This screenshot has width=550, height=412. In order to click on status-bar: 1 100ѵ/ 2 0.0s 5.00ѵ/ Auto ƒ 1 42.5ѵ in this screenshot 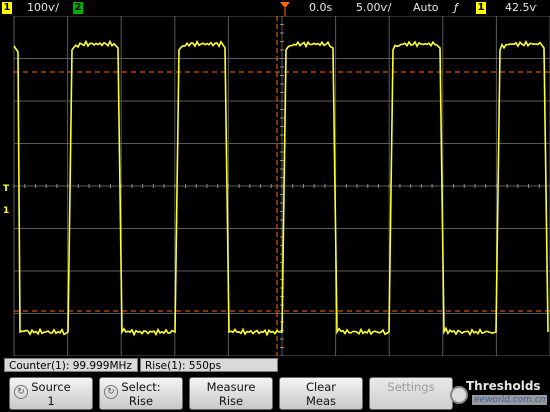, I will do `click(275, 8)`.